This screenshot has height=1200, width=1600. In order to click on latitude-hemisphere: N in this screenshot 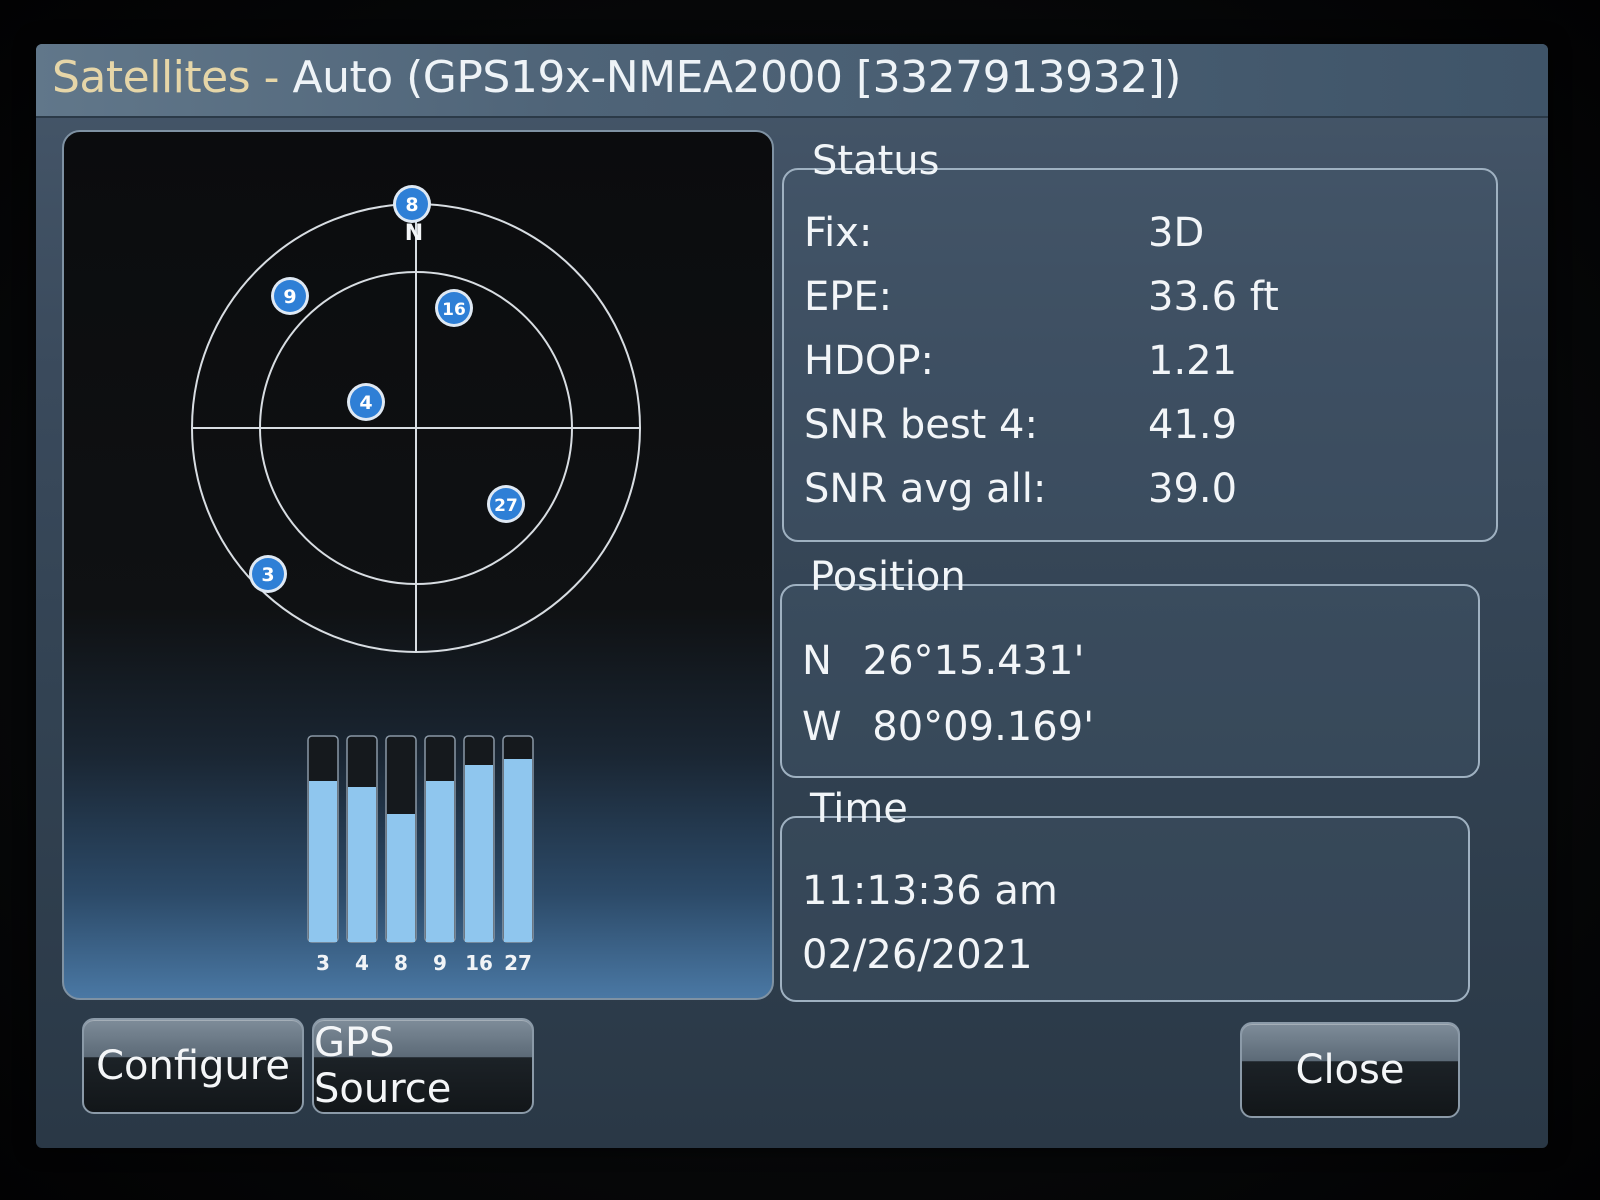, I will do `click(817, 661)`.